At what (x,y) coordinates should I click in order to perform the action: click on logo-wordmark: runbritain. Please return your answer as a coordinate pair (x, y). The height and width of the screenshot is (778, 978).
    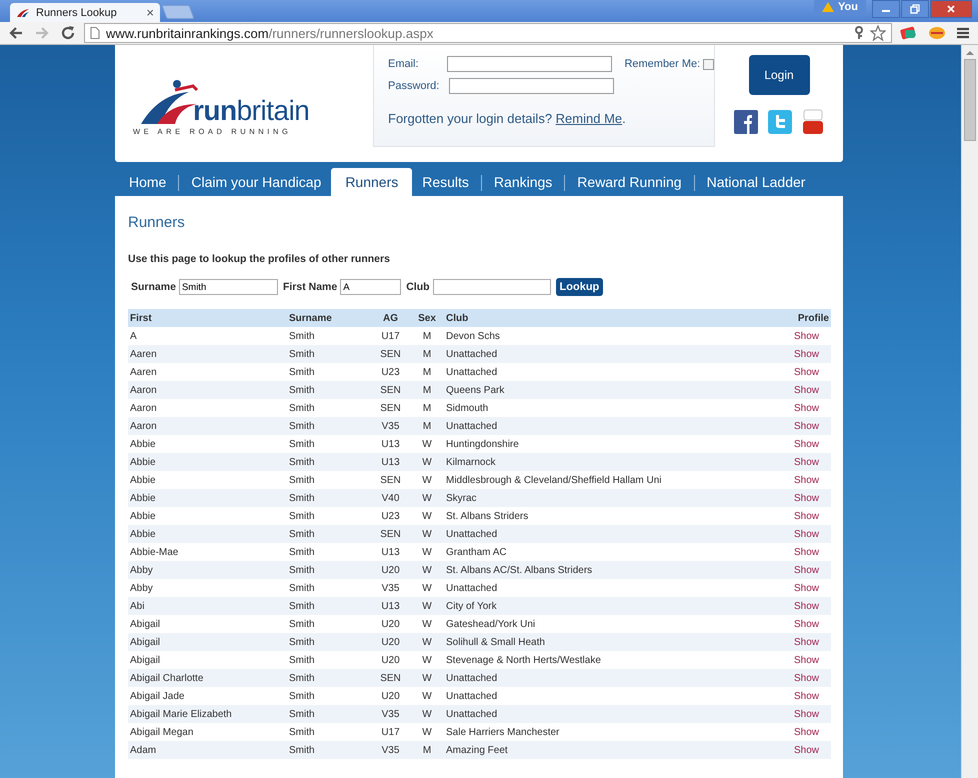
    Looking at the image, I should click on (251, 111).